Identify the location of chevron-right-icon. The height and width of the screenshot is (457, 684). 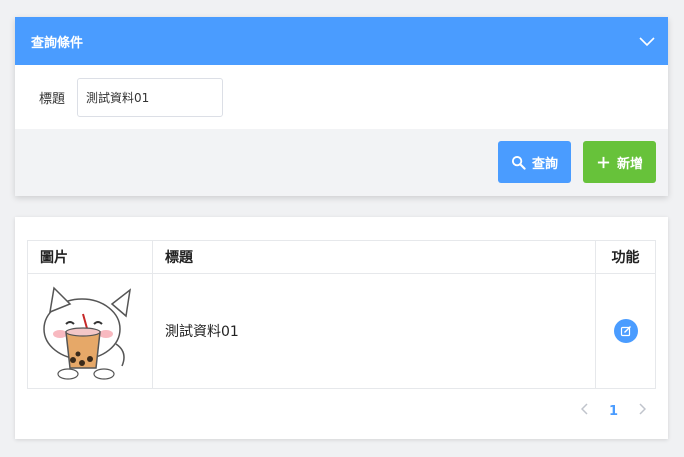
(642, 411).